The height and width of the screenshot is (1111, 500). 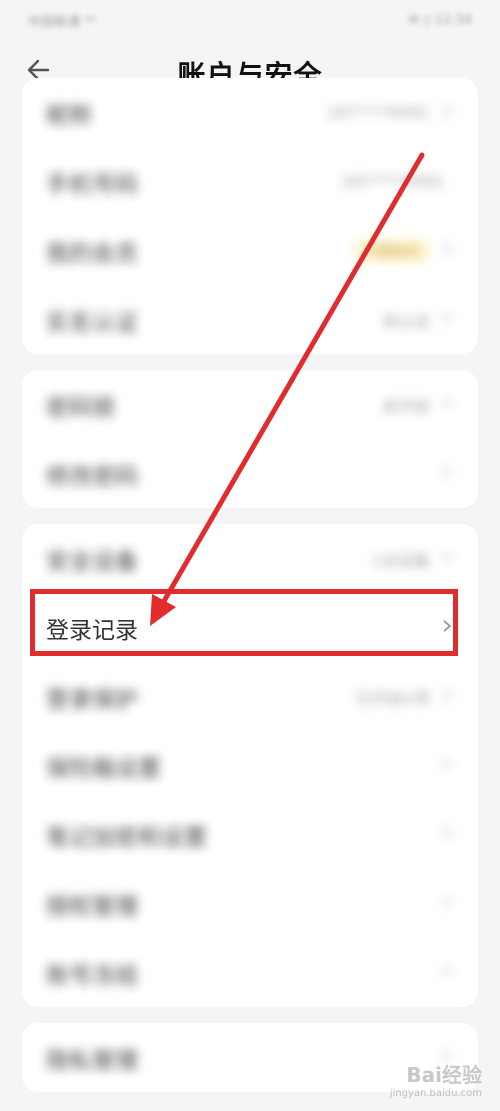 What do you see at coordinates (405, 406) in the screenshot?
I see `row-value: 未开启` at bounding box center [405, 406].